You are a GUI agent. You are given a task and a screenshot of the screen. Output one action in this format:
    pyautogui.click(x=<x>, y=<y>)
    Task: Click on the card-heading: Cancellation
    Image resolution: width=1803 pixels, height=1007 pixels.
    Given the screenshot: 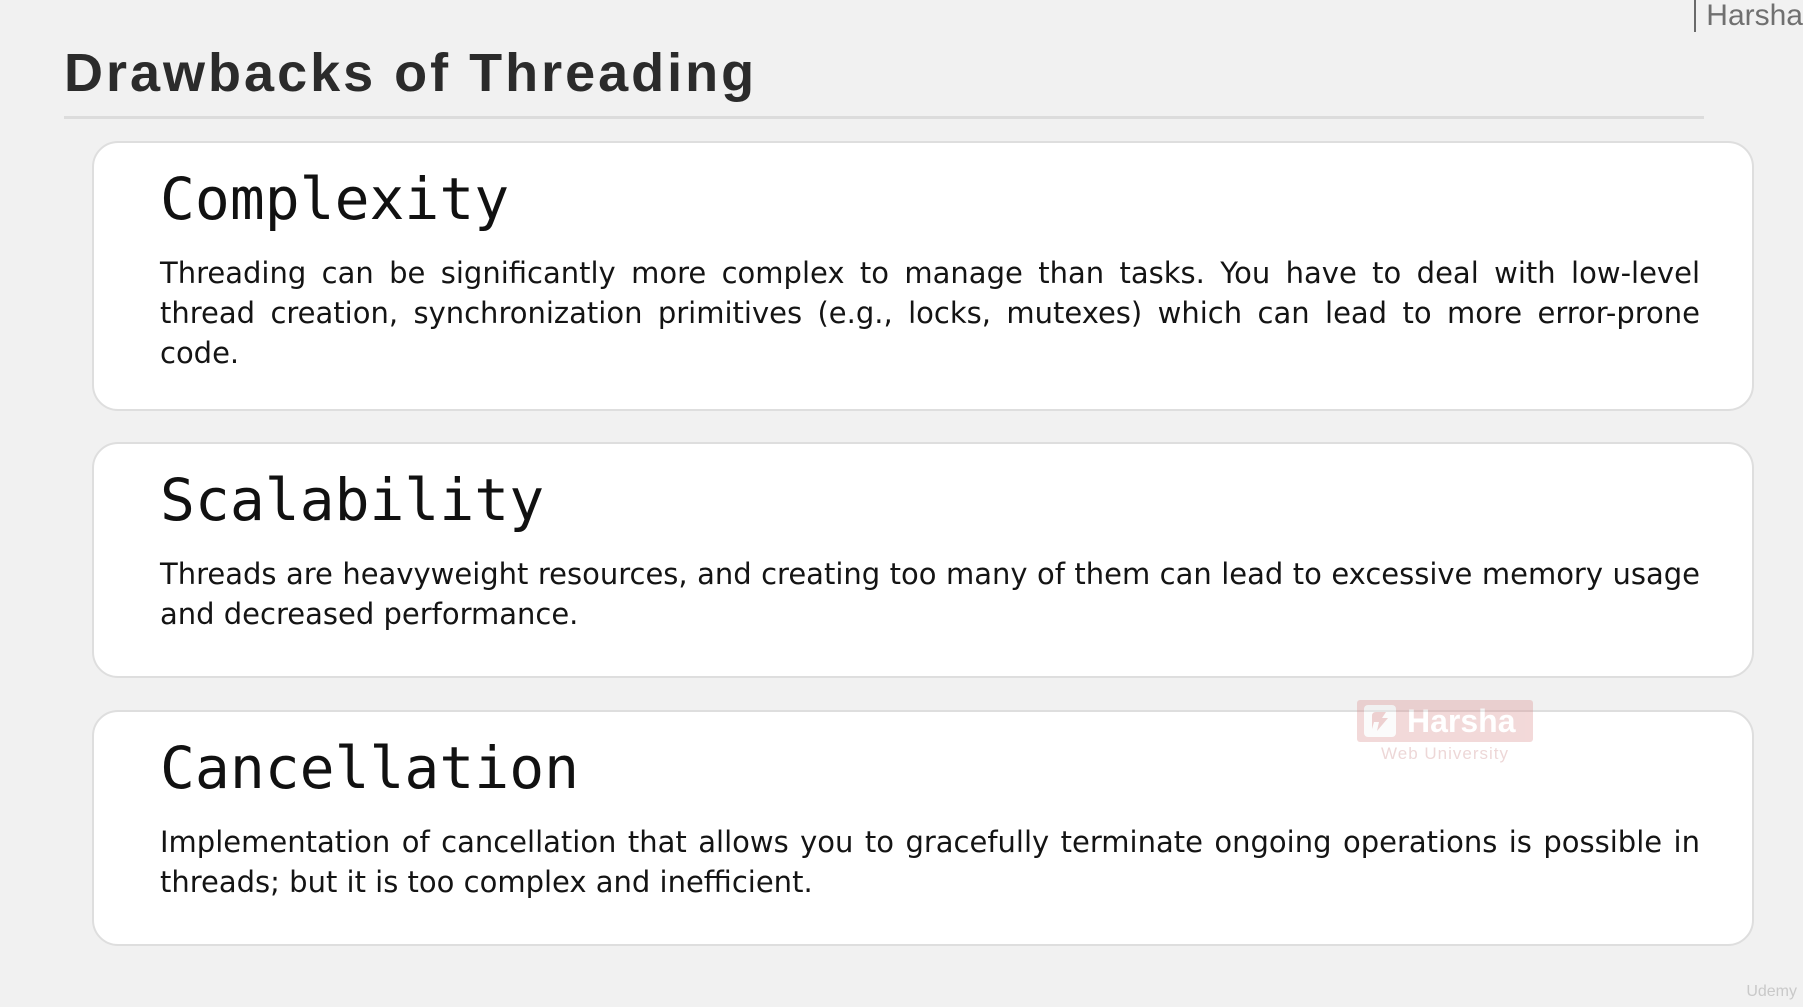 What is the action you would take?
    pyautogui.click(x=370, y=768)
    